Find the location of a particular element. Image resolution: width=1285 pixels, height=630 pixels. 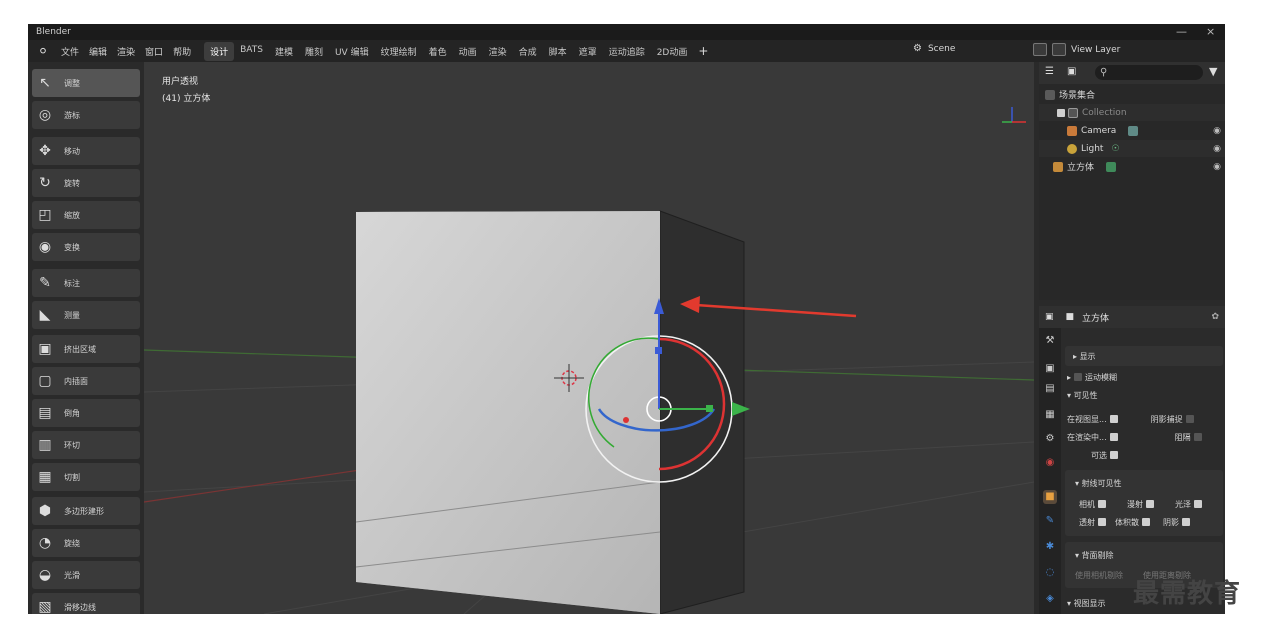

workspace-tab: 设计 is located at coordinates (219, 51).